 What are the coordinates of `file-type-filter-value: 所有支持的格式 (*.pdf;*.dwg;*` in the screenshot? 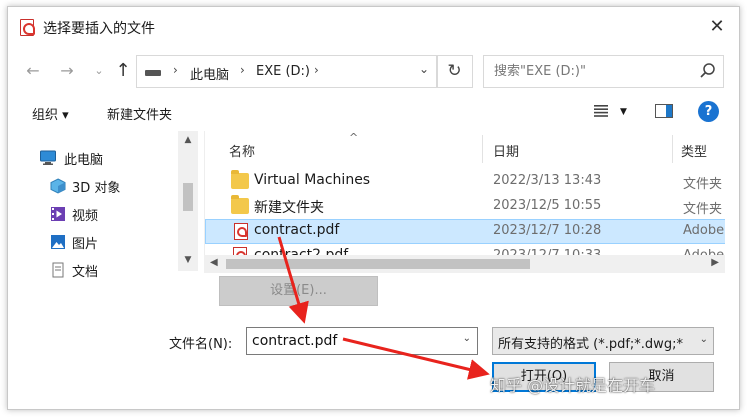 It's located at (590, 344).